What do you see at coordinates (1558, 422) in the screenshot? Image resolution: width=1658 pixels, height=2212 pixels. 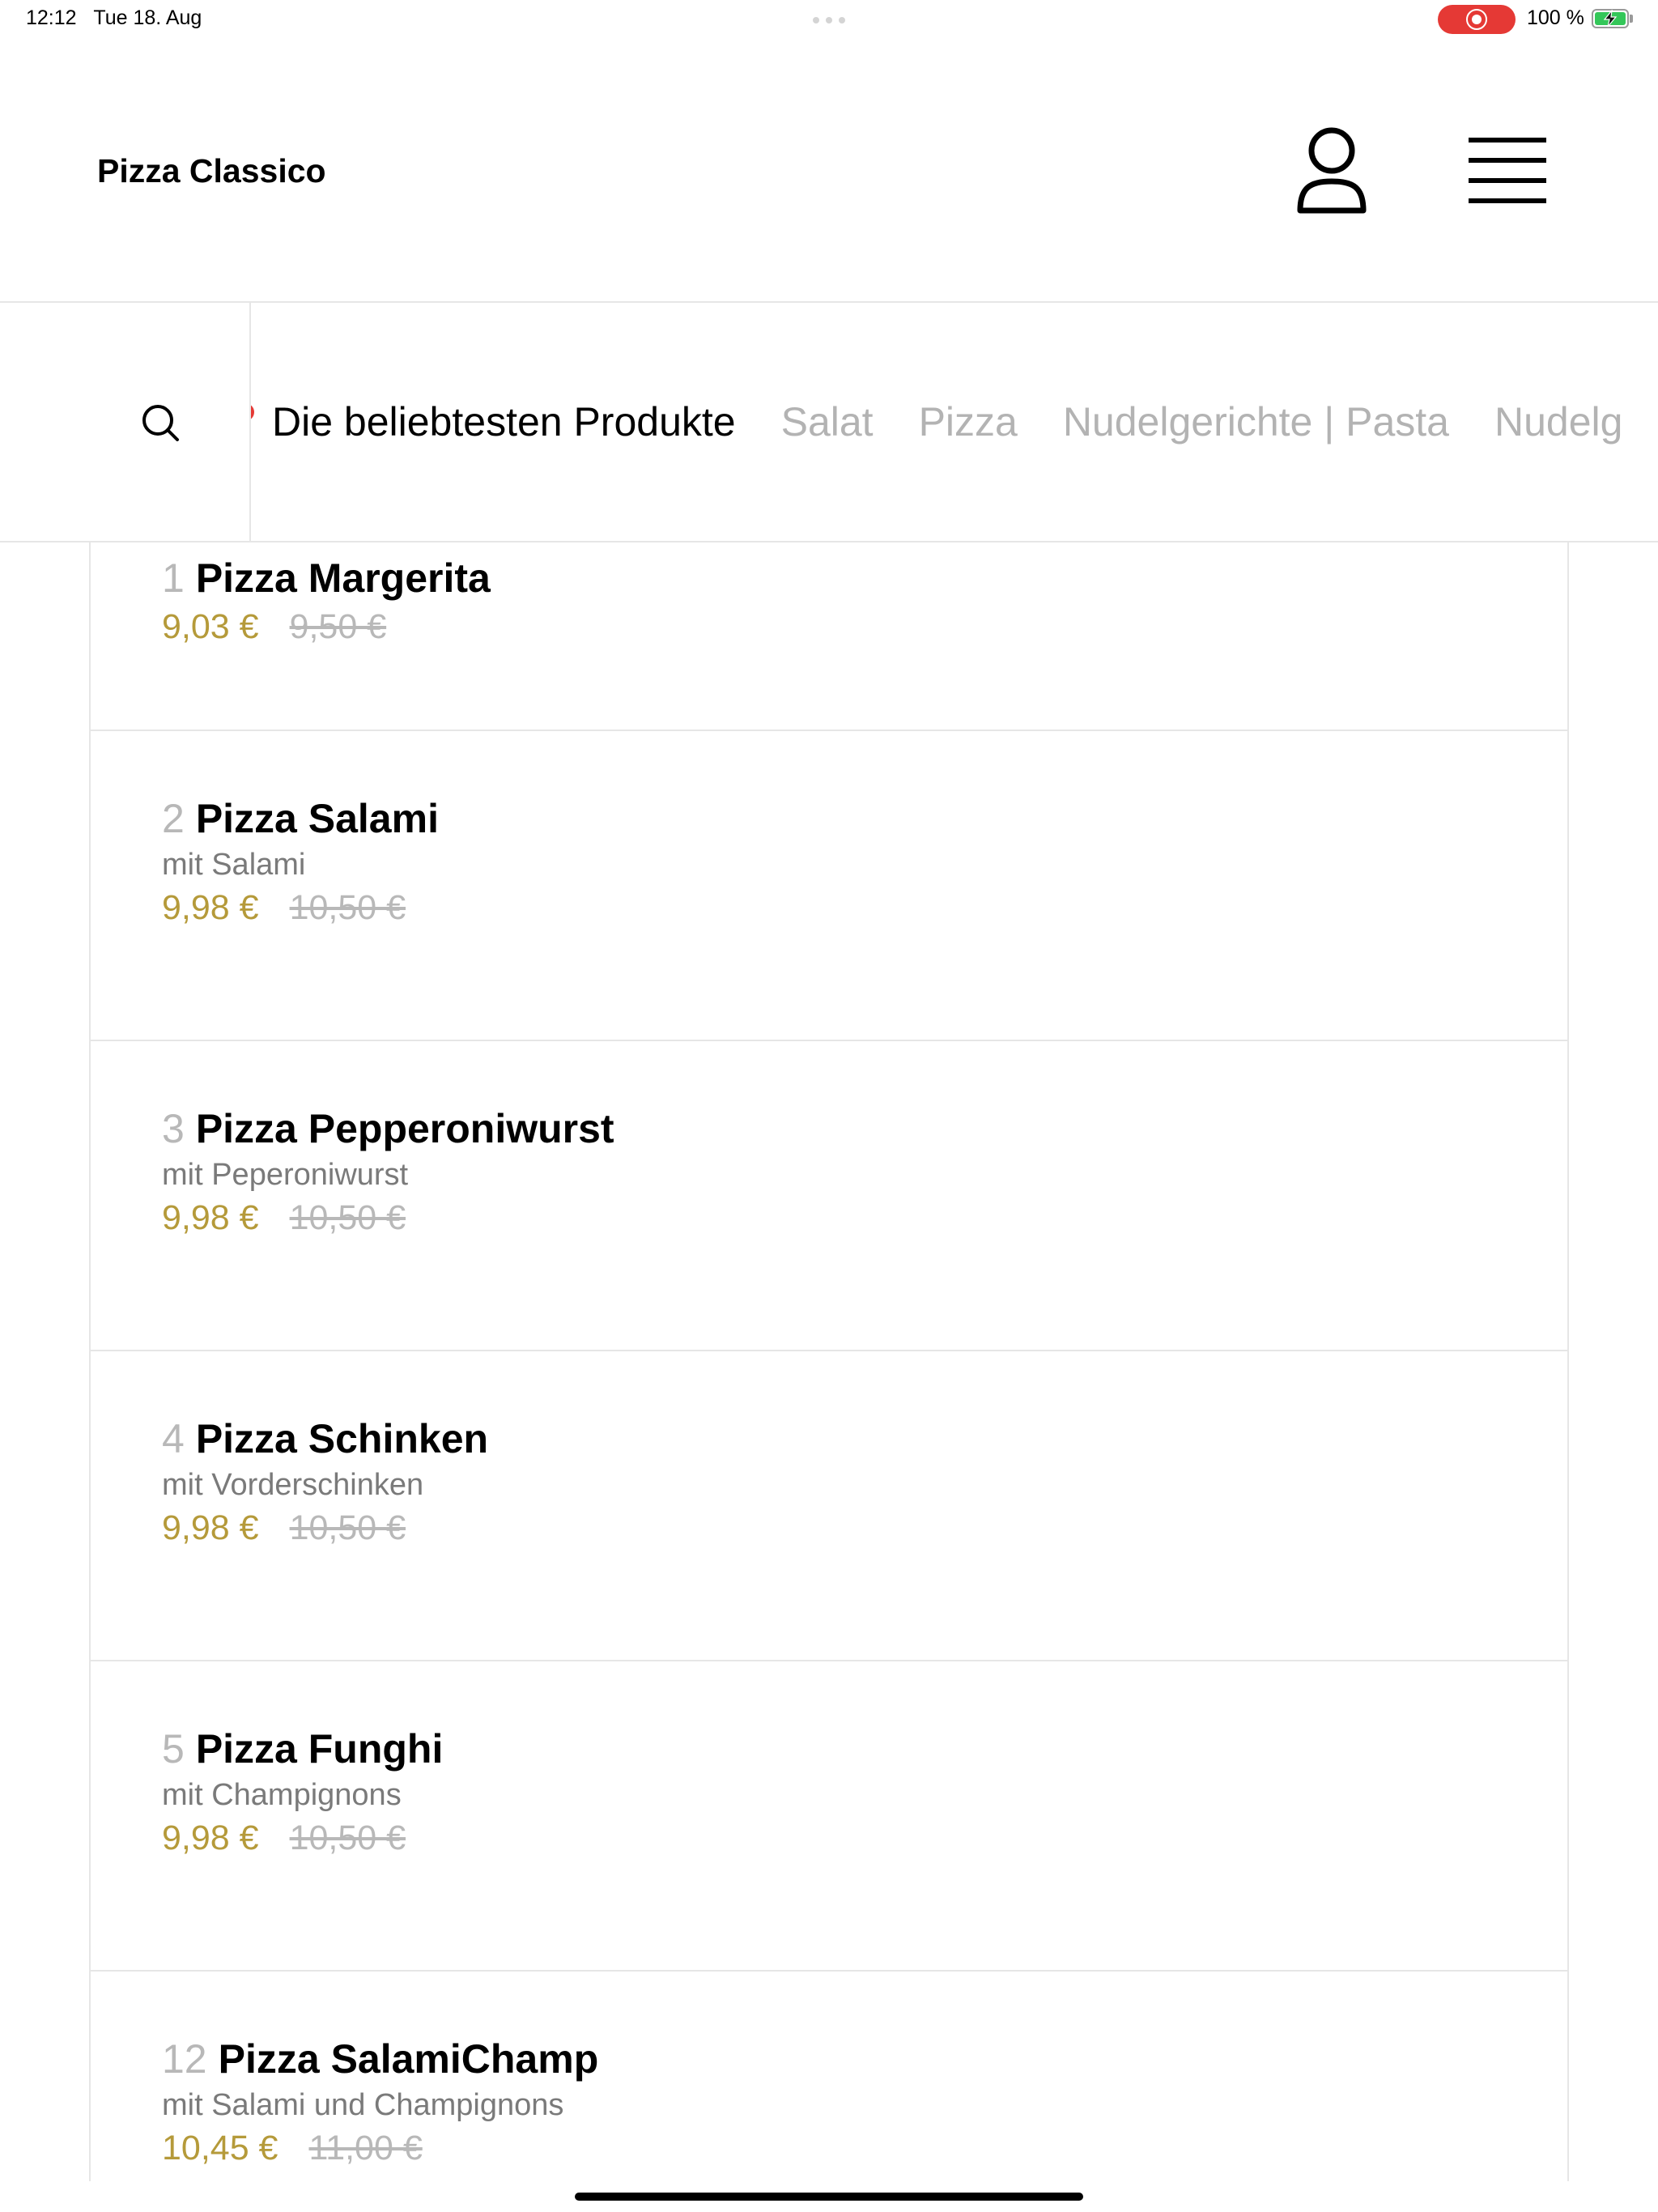 I see `tab-nudelg-partial: Nudelg` at bounding box center [1558, 422].